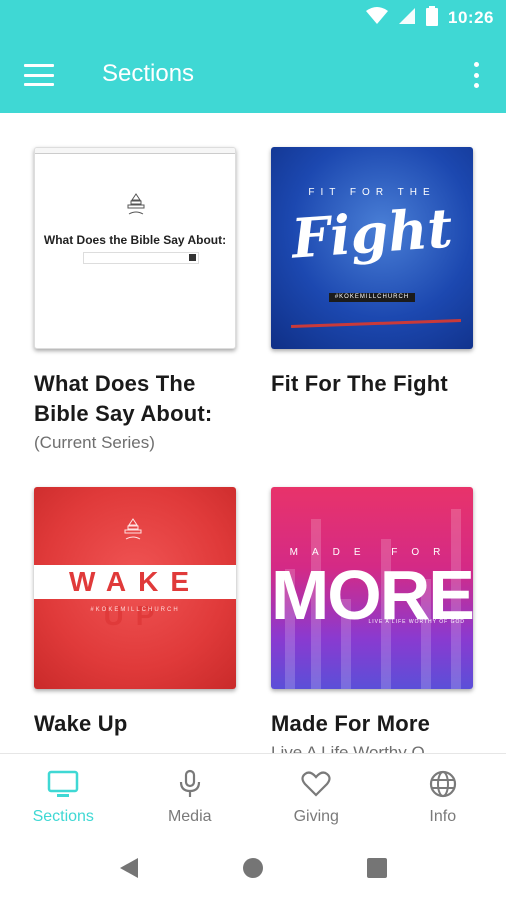  What do you see at coordinates (94, 442) in the screenshot?
I see `section-subtitle: (Current Series)` at bounding box center [94, 442].